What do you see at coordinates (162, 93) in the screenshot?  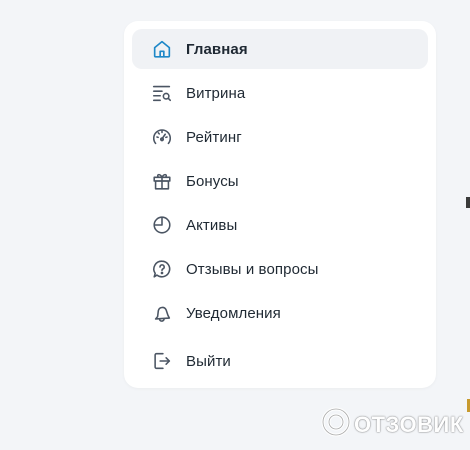 I see `list-search-icon` at bounding box center [162, 93].